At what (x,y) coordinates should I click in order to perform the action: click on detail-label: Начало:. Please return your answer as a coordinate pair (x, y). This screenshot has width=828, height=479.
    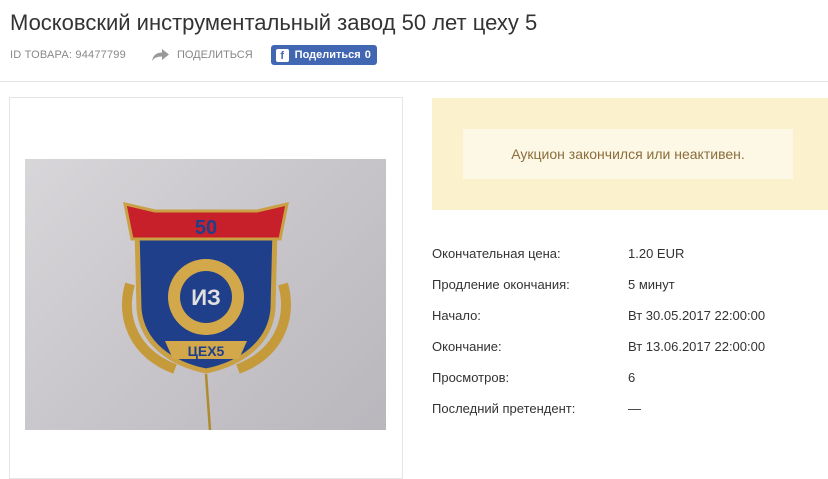
    Looking at the image, I should click on (456, 315).